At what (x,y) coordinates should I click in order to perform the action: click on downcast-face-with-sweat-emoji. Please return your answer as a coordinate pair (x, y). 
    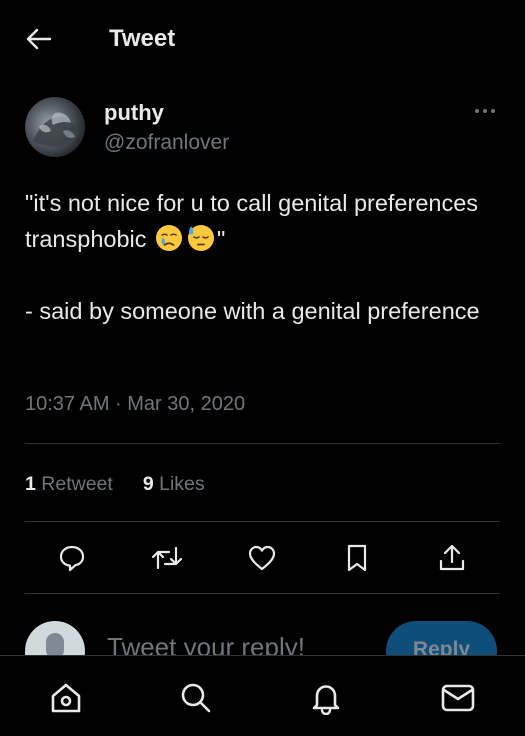
    Looking at the image, I should click on (201, 238).